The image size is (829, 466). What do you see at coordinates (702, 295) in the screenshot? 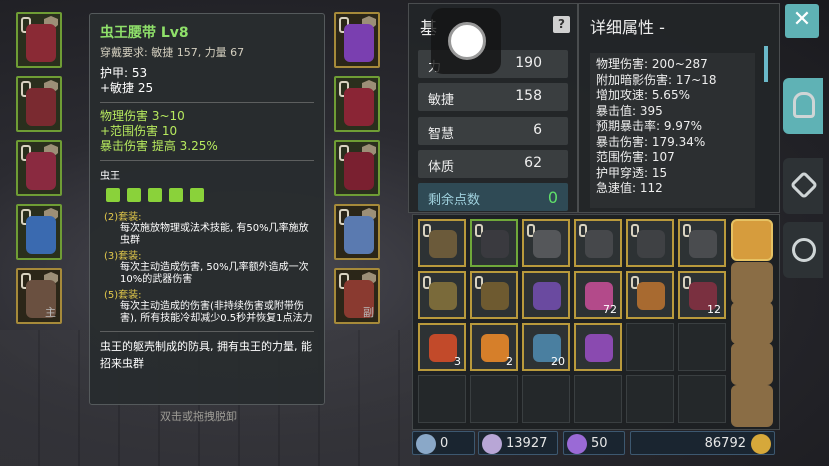
I see `inventory-cell: 12` at bounding box center [702, 295].